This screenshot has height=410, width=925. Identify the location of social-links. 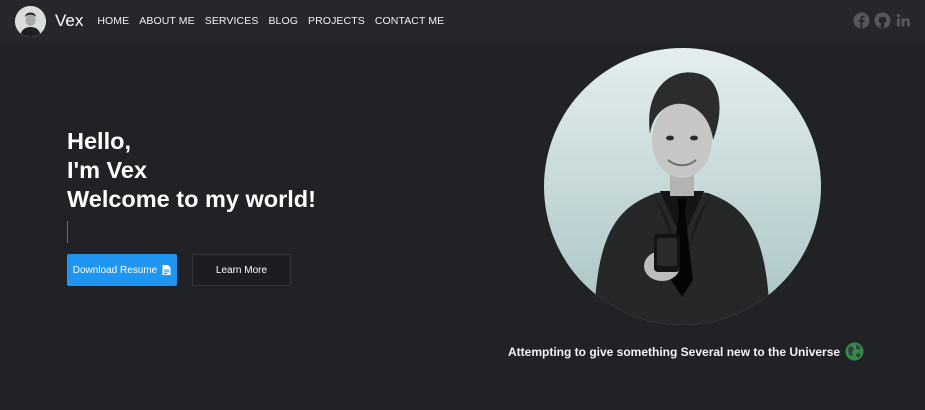
(880, 20).